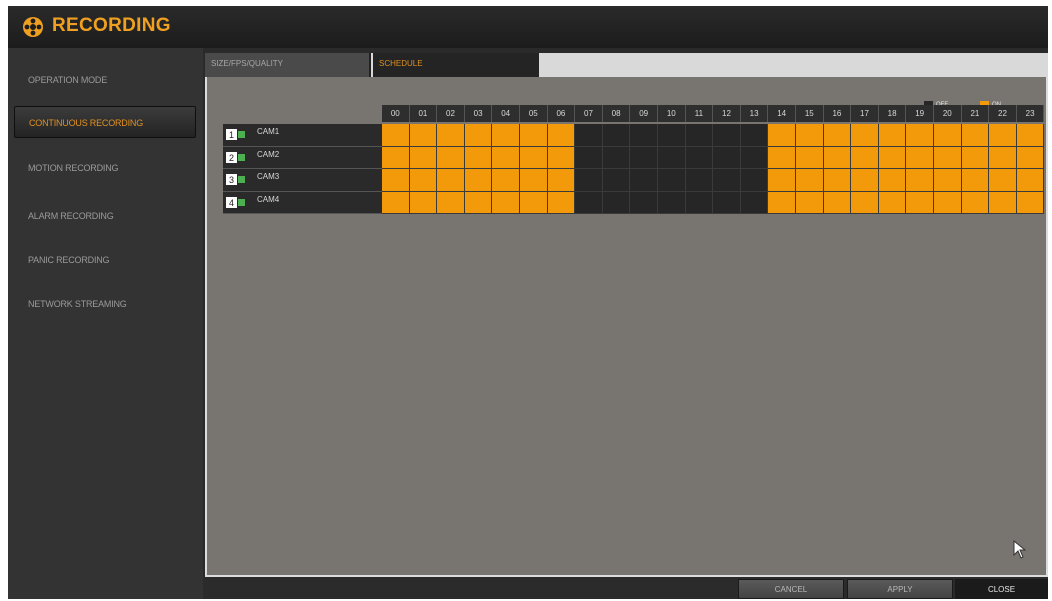 This screenshot has height=601, width=1052. What do you see at coordinates (303, 202) in the screenshot?
I see `camera-row-label: 4 CAM4` at bounding box center [303, 202].